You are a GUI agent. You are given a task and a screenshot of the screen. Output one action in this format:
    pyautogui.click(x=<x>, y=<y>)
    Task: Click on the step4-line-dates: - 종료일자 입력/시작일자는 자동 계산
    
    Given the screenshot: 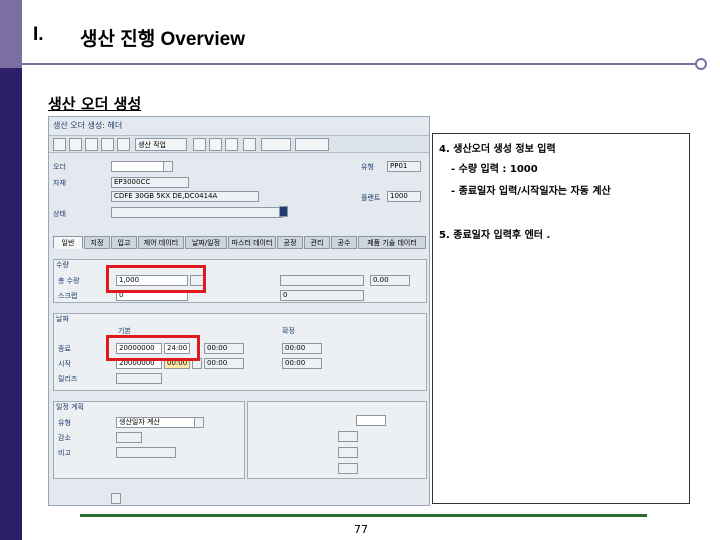 What is the action you would take?
    pyautogui.click(x=531, y=191)
    